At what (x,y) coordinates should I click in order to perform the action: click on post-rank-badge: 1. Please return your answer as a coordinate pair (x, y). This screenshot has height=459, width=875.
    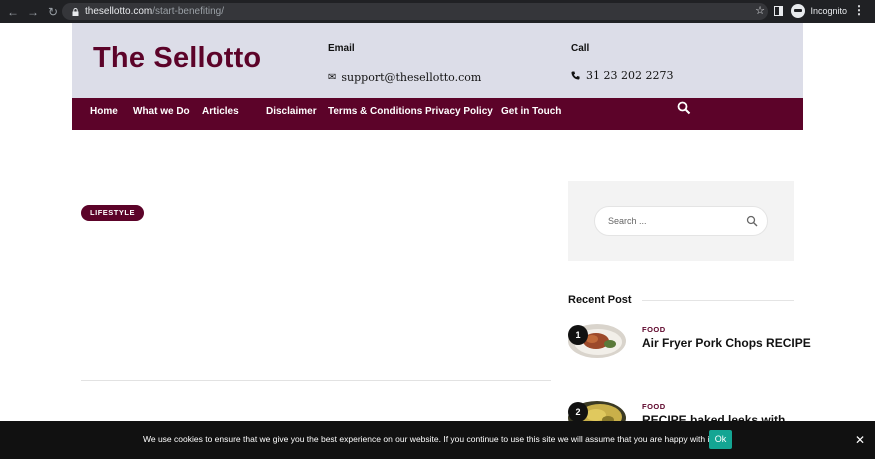
    Looking at the image, I should click on (578, 335).